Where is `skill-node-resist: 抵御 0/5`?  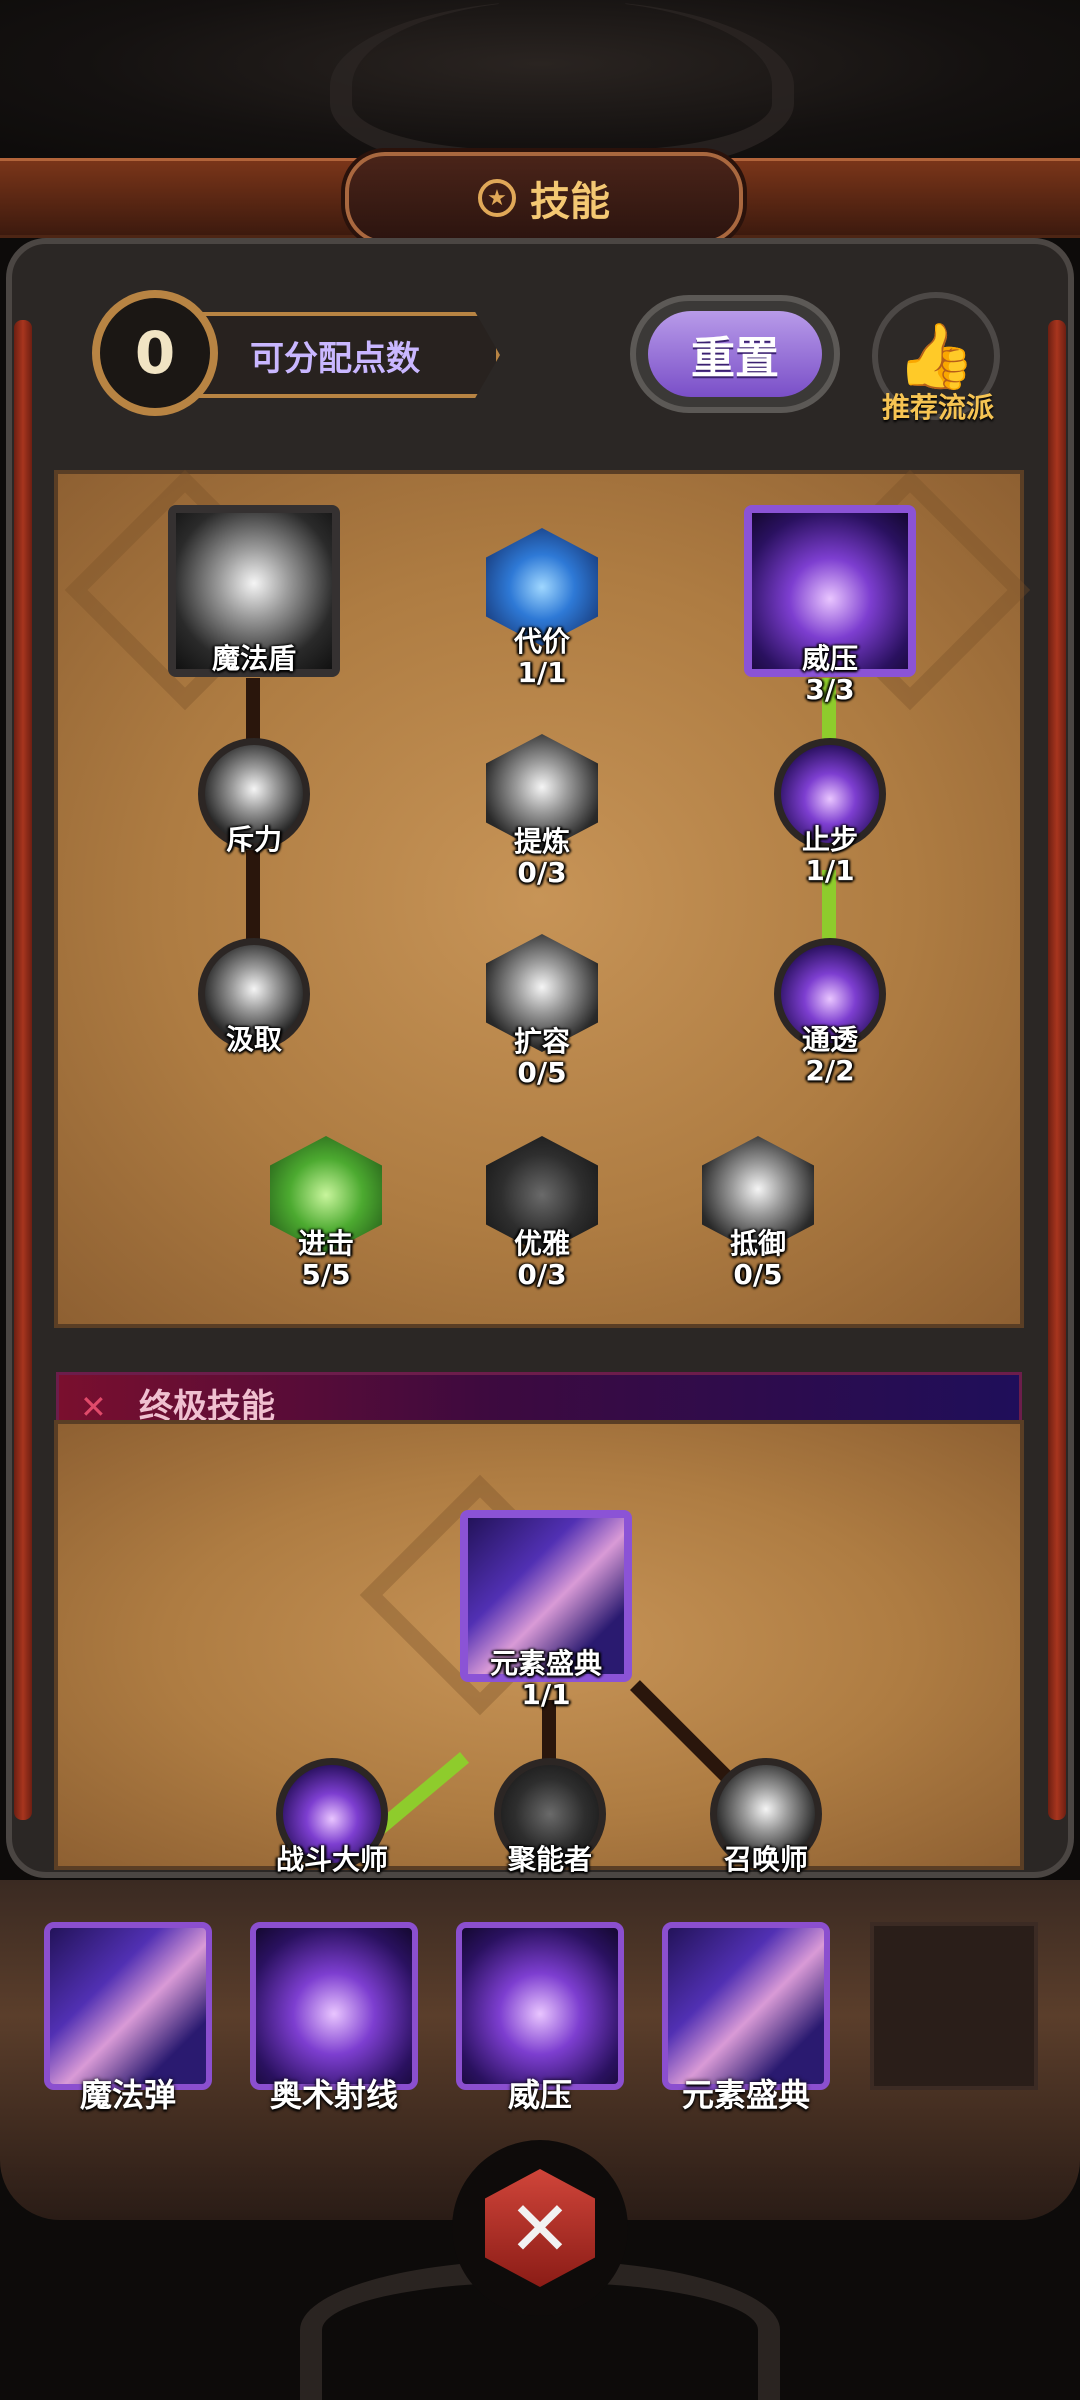
skill-node-resist: 抵御 0/5 is located at coordinates (758, 1213).